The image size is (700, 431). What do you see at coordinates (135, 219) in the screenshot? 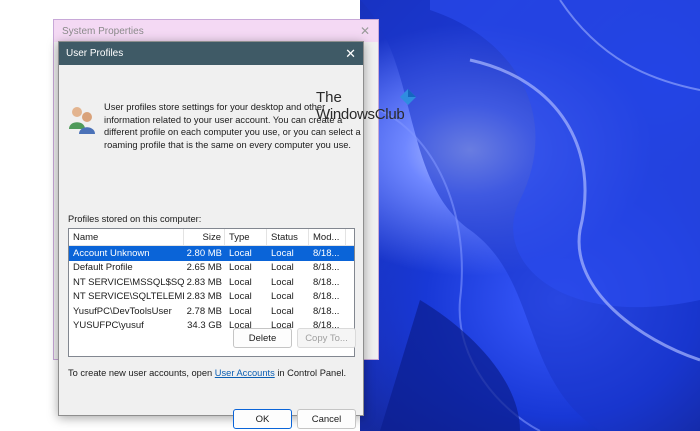
I see `profiles-label: Profiles stored on this computer:` at bounding box center [135, 219].